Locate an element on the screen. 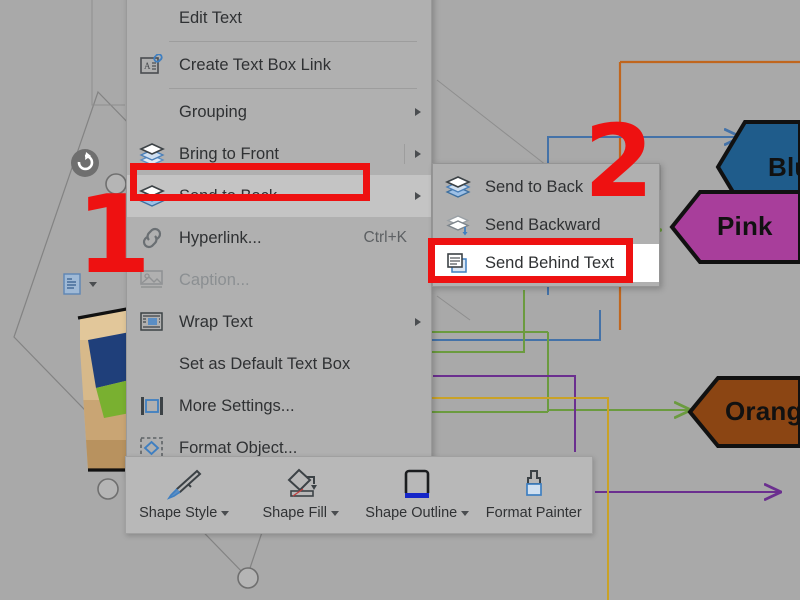  more-settings-icon is located at coordinates (152, 406).